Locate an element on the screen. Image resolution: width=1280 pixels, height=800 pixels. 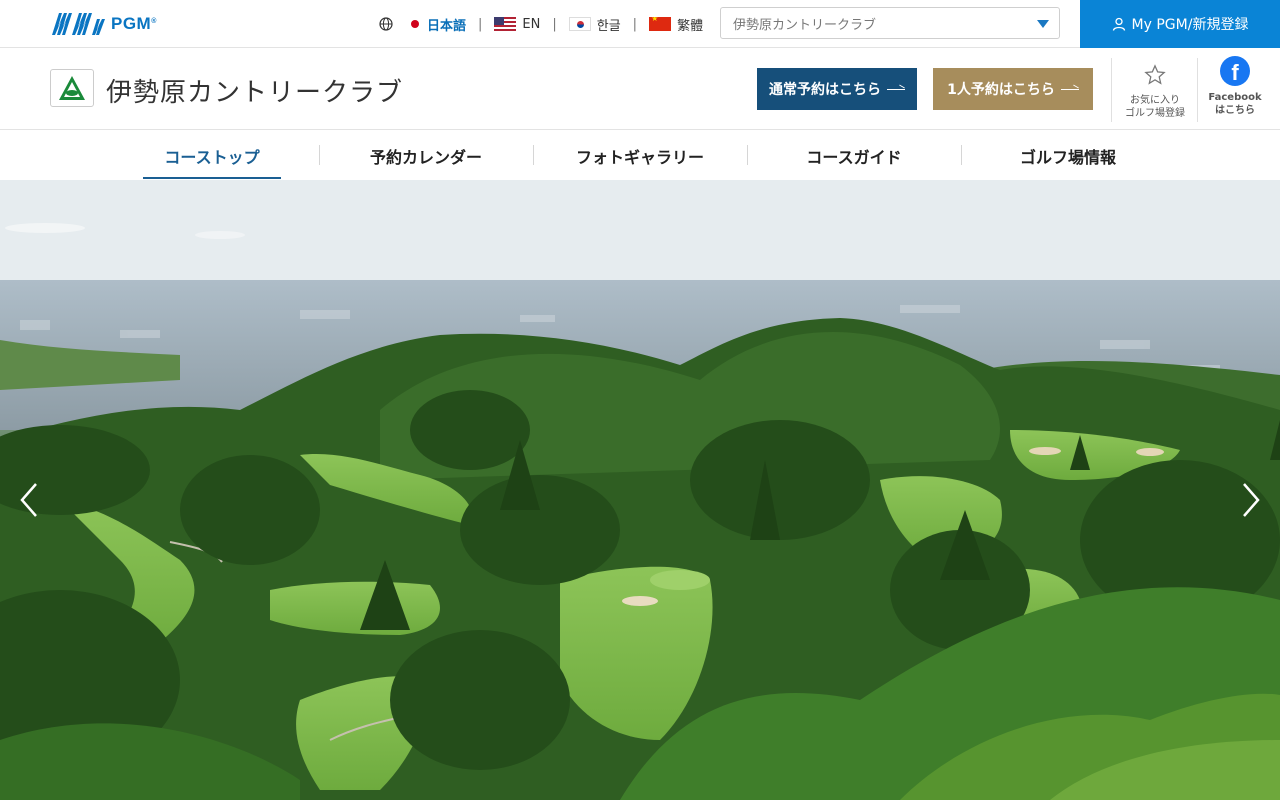
chevron-right-icon is located at coordinates (1251, 500).